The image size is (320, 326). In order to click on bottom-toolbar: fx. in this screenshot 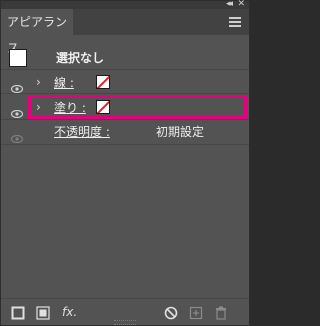, I will do `click(125, 312)`.